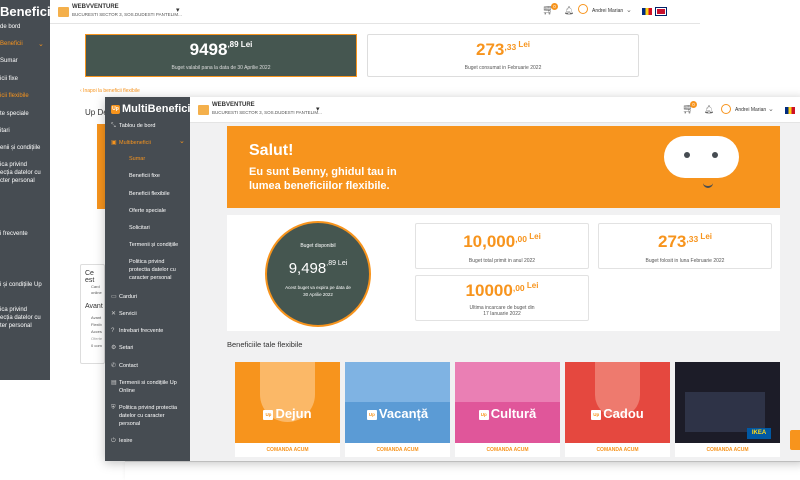 The width and height of the screenshot is (800, 480). What do you see at coordinates (137, 160) in the screenshot?
I see `nav-sub-summary: Sumar` at bounding box center [137, 160].